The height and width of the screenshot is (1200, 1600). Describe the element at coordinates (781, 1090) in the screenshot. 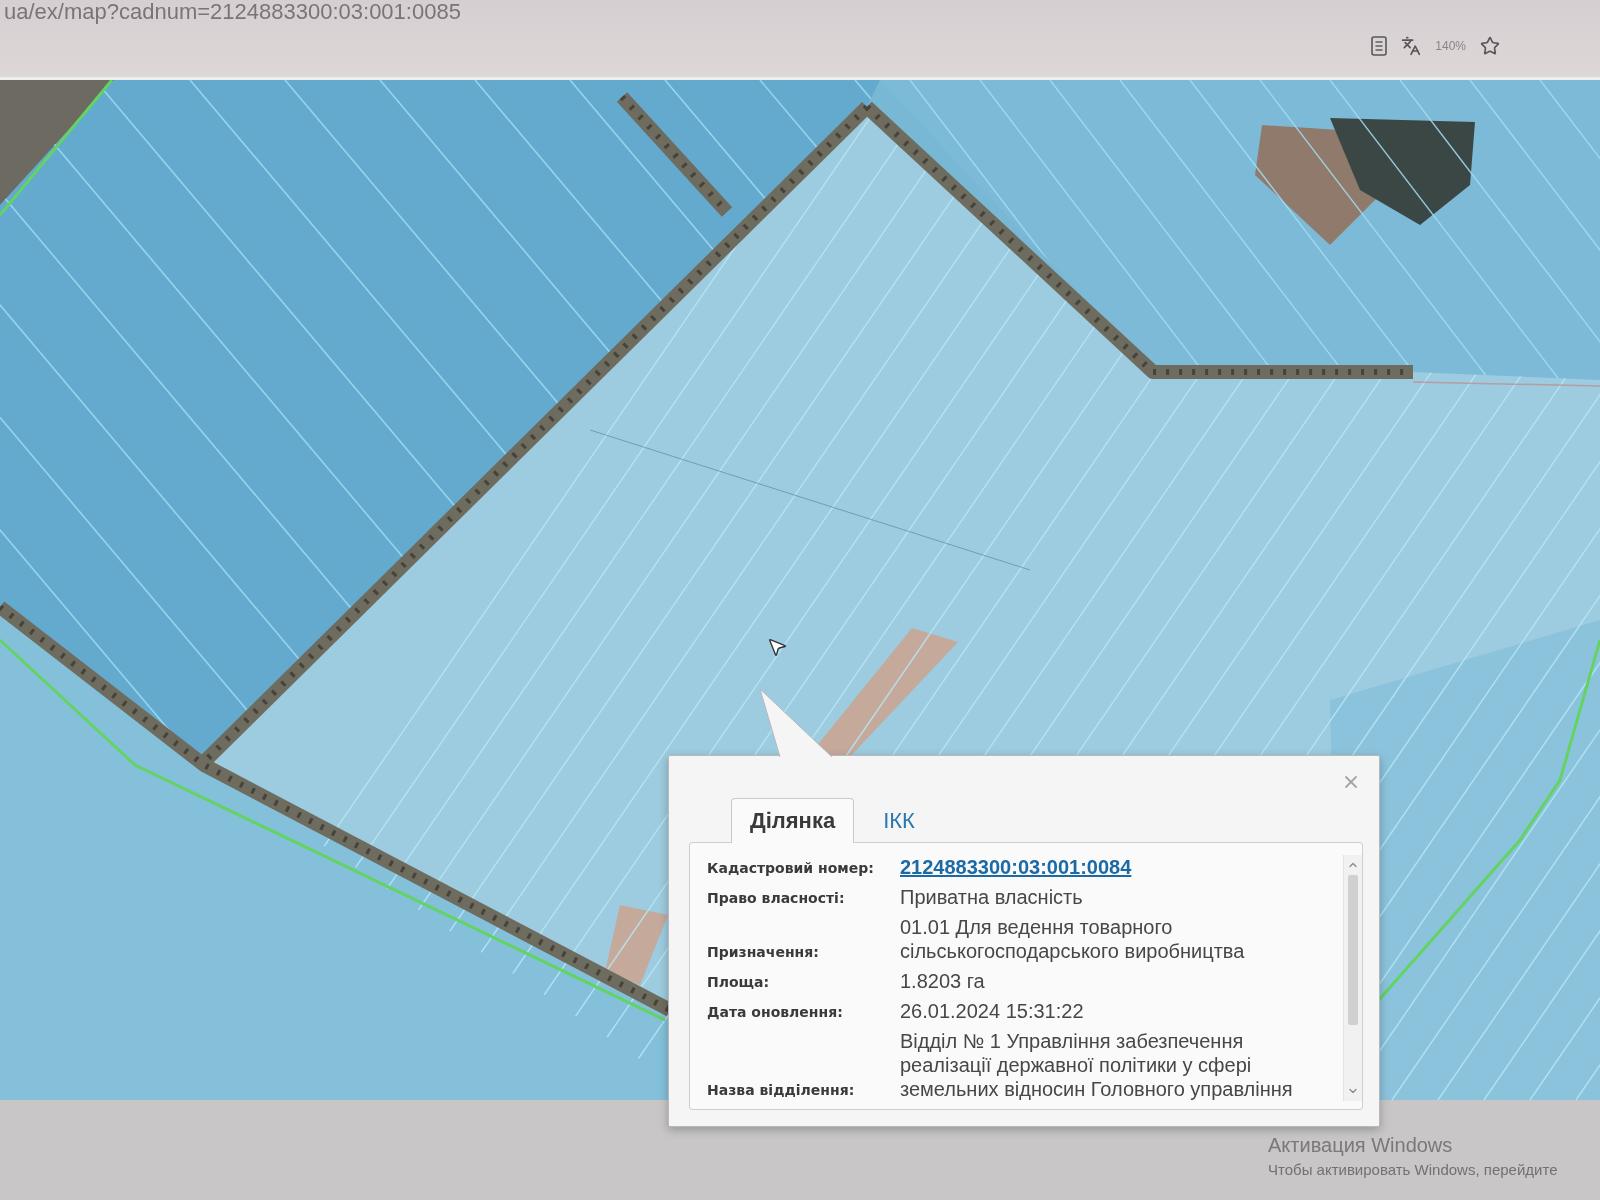

I see `field-label: Назва відділення:` at that location.